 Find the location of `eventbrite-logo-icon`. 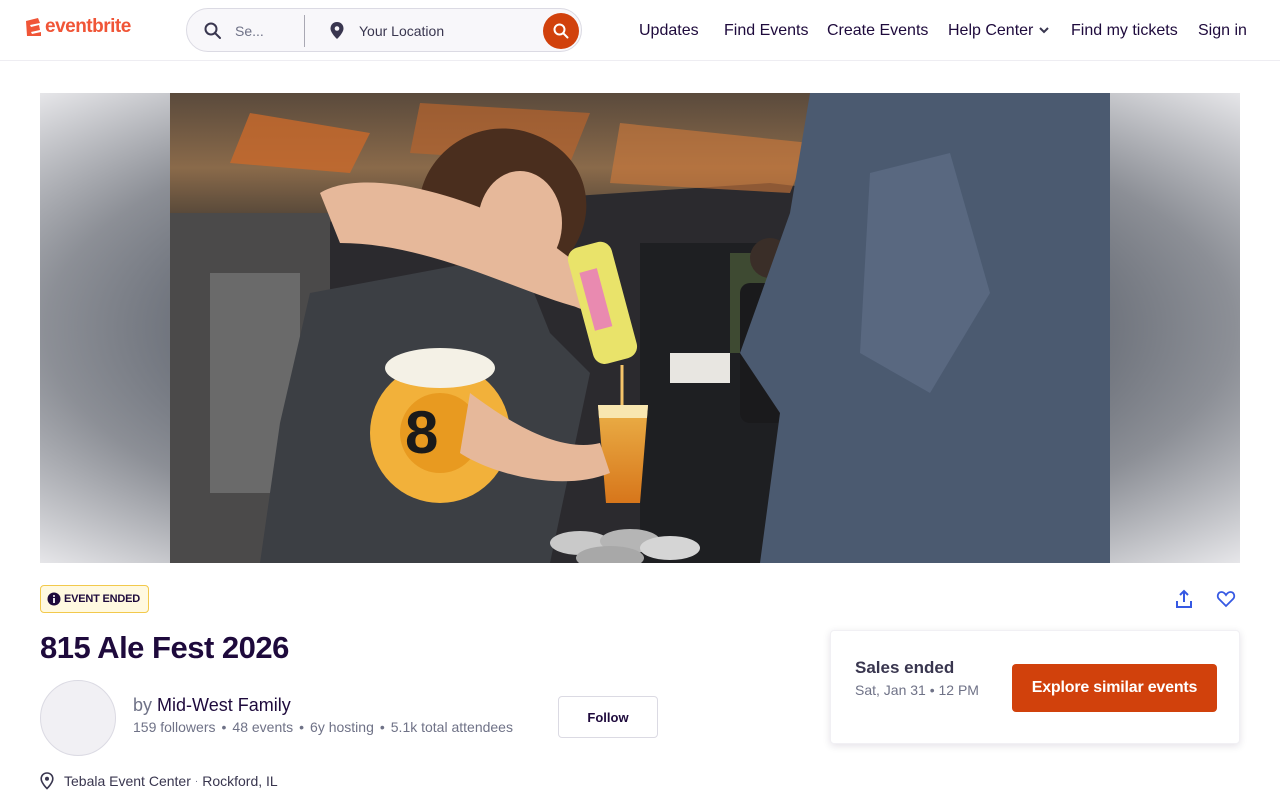

eventbrite-logo-icon is located at coordinates (33, 27).